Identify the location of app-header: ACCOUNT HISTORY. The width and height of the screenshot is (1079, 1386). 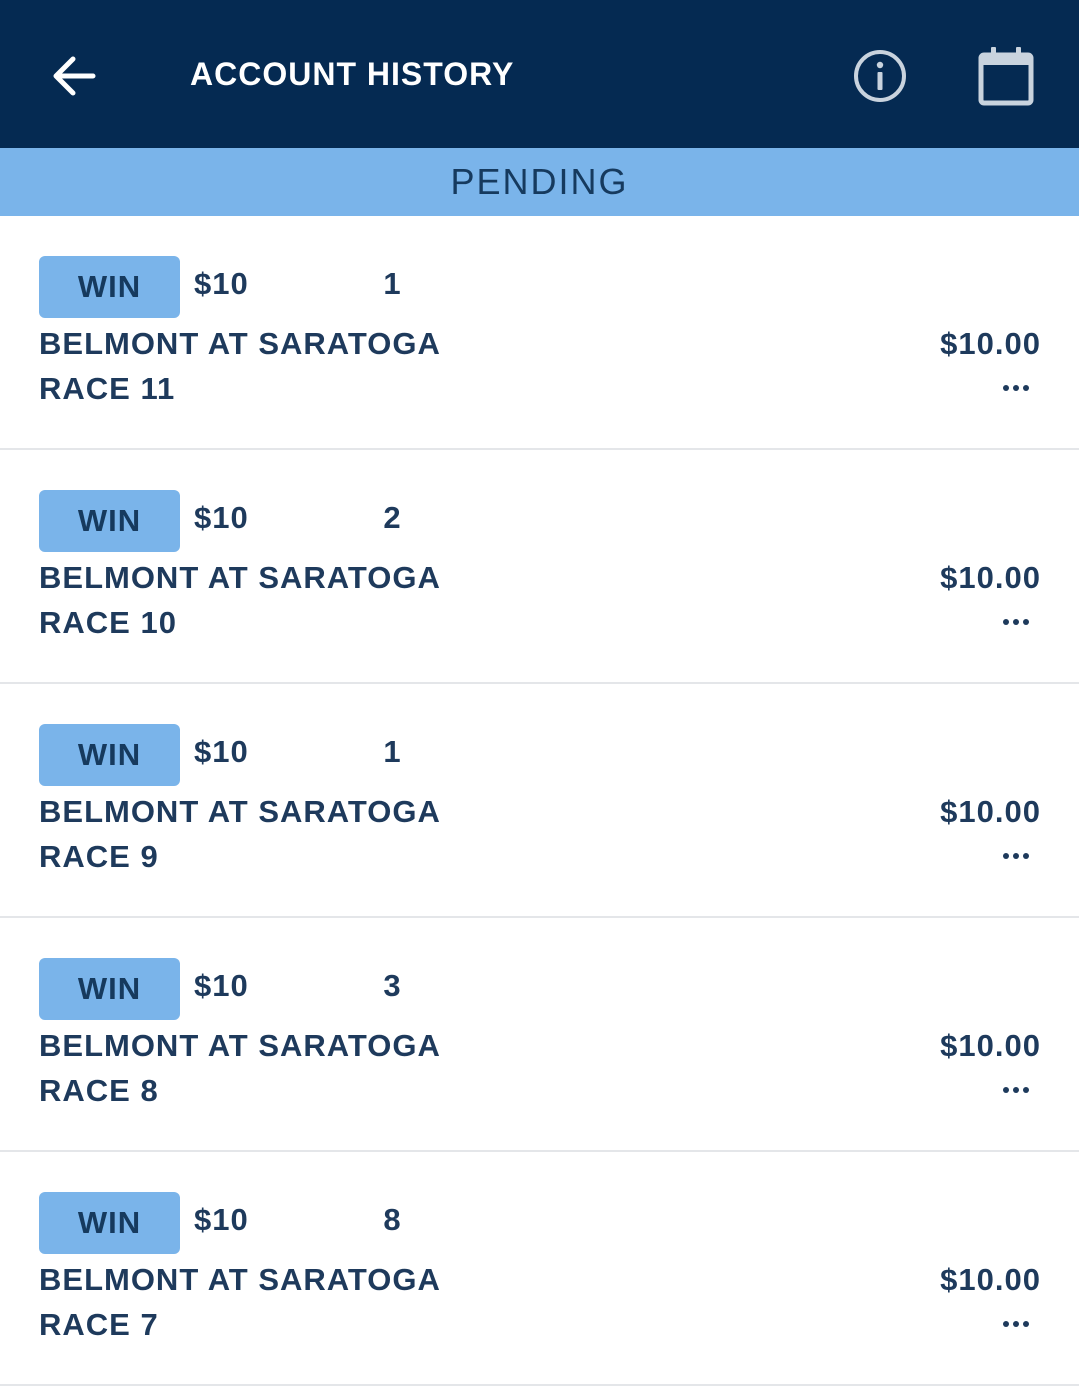
(539, 74).